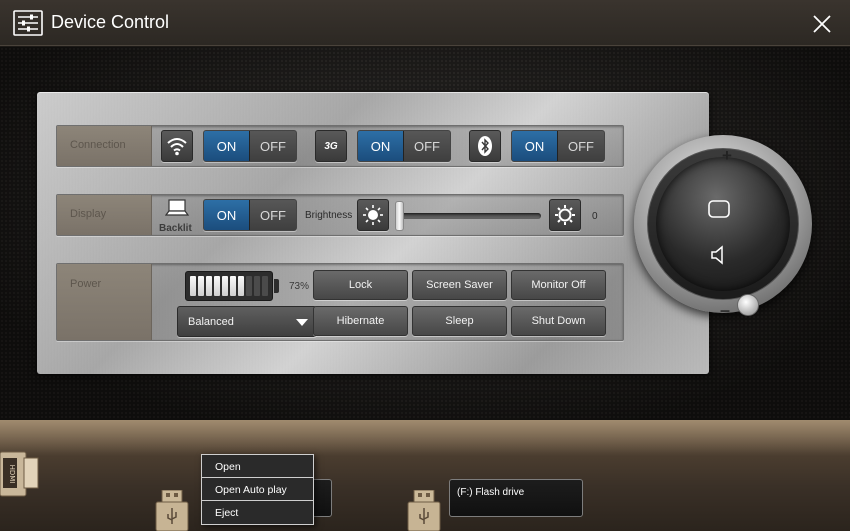 Image resolution: width=850 pixels, height=531 pixels. Describe the element at coordinates (558, 285) in the screenshot. I see `monitor-off-button: Monitor Off` at that location.